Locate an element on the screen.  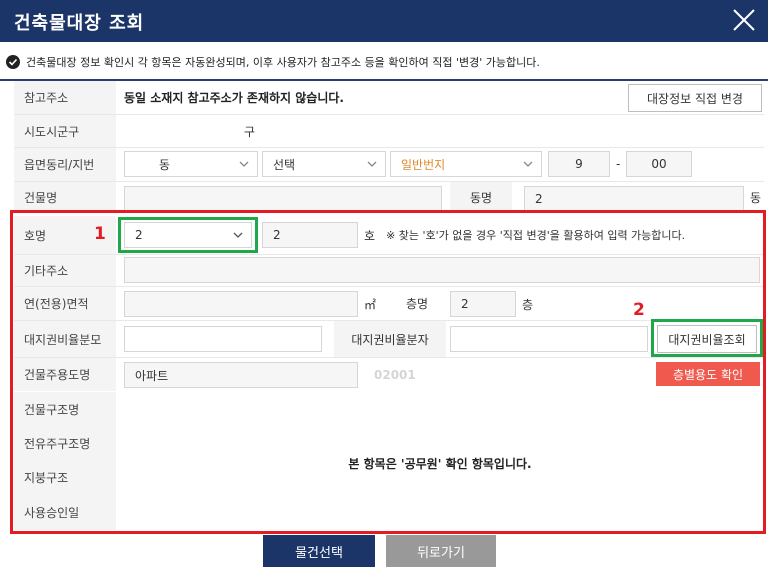
building-name-input is located at coordinates (283, 199).